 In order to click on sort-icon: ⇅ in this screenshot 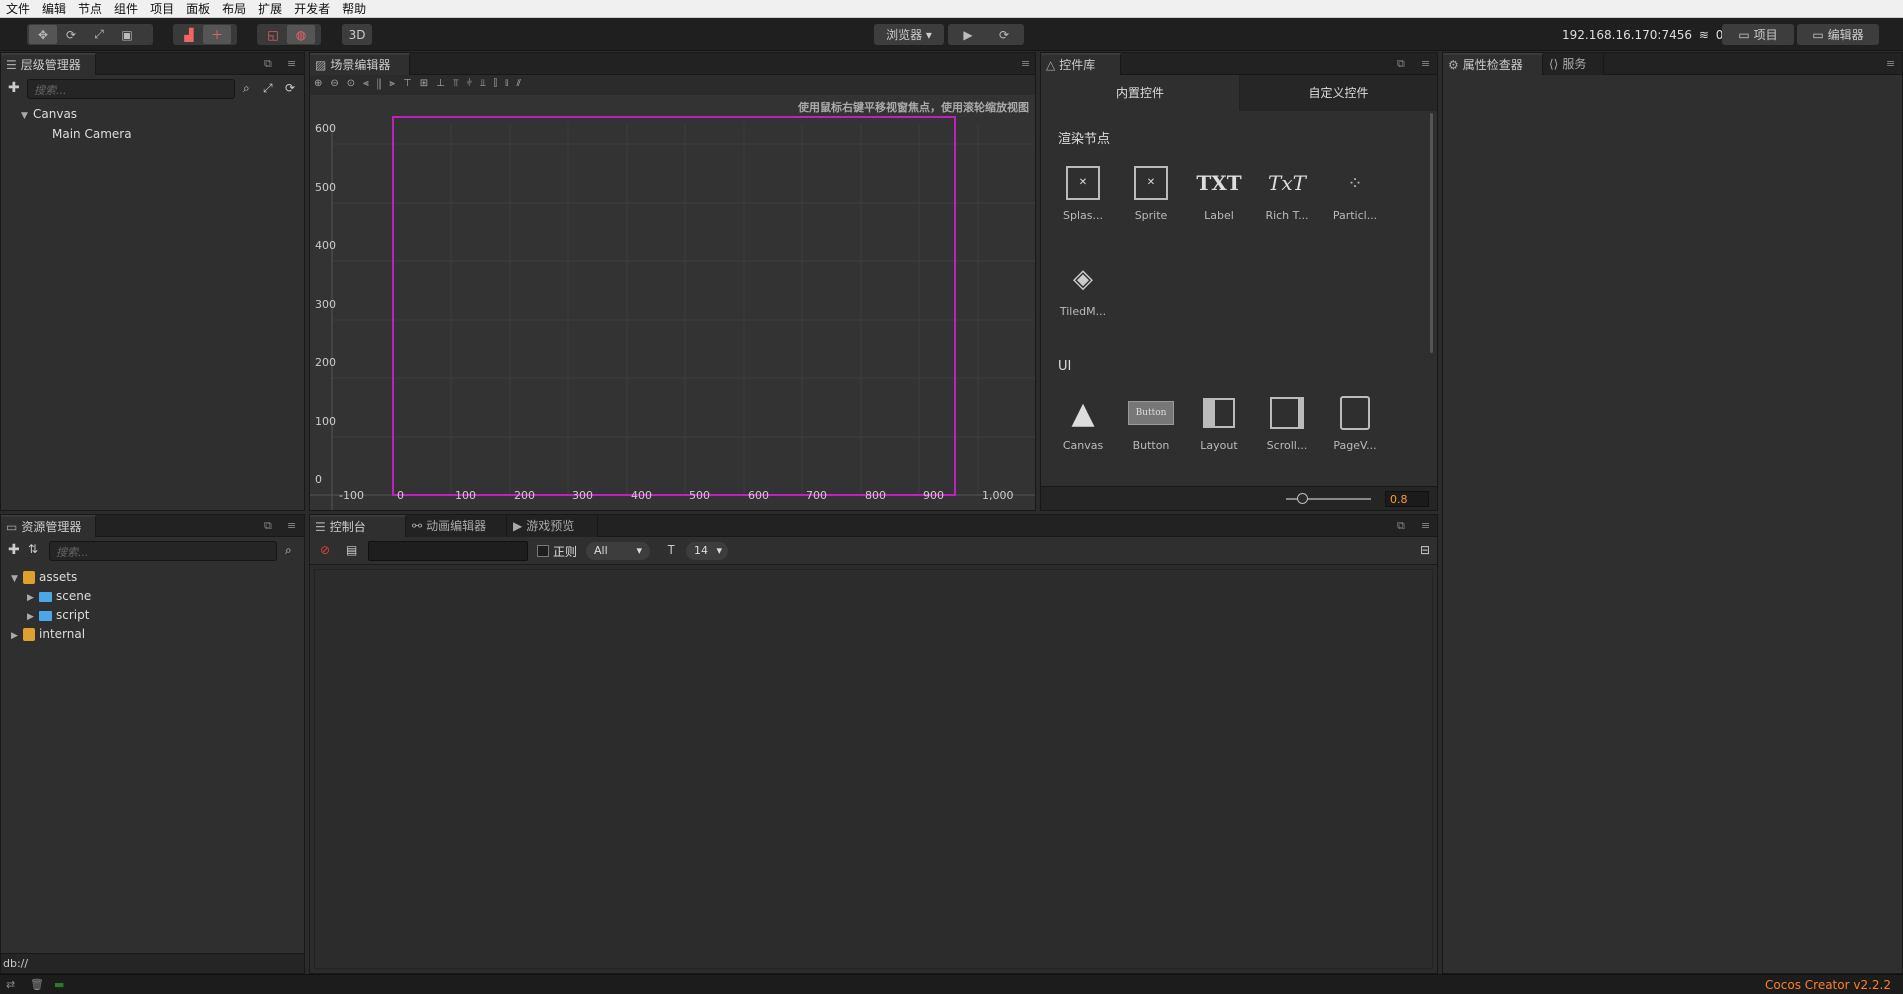, I will do `click(33, 549)`.